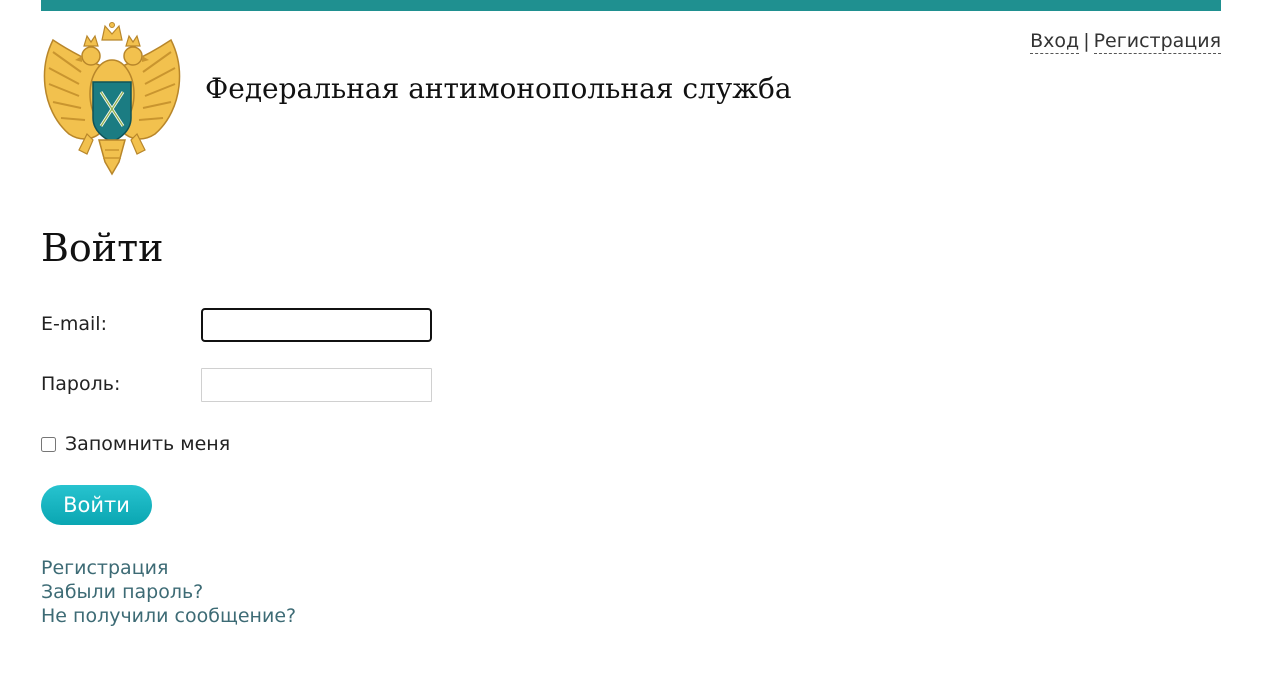 This screenshot has width=1283, height=693. Describe the element at coordinates (631, 5) in the screenshot. I see `top-accent-bar` at that location.